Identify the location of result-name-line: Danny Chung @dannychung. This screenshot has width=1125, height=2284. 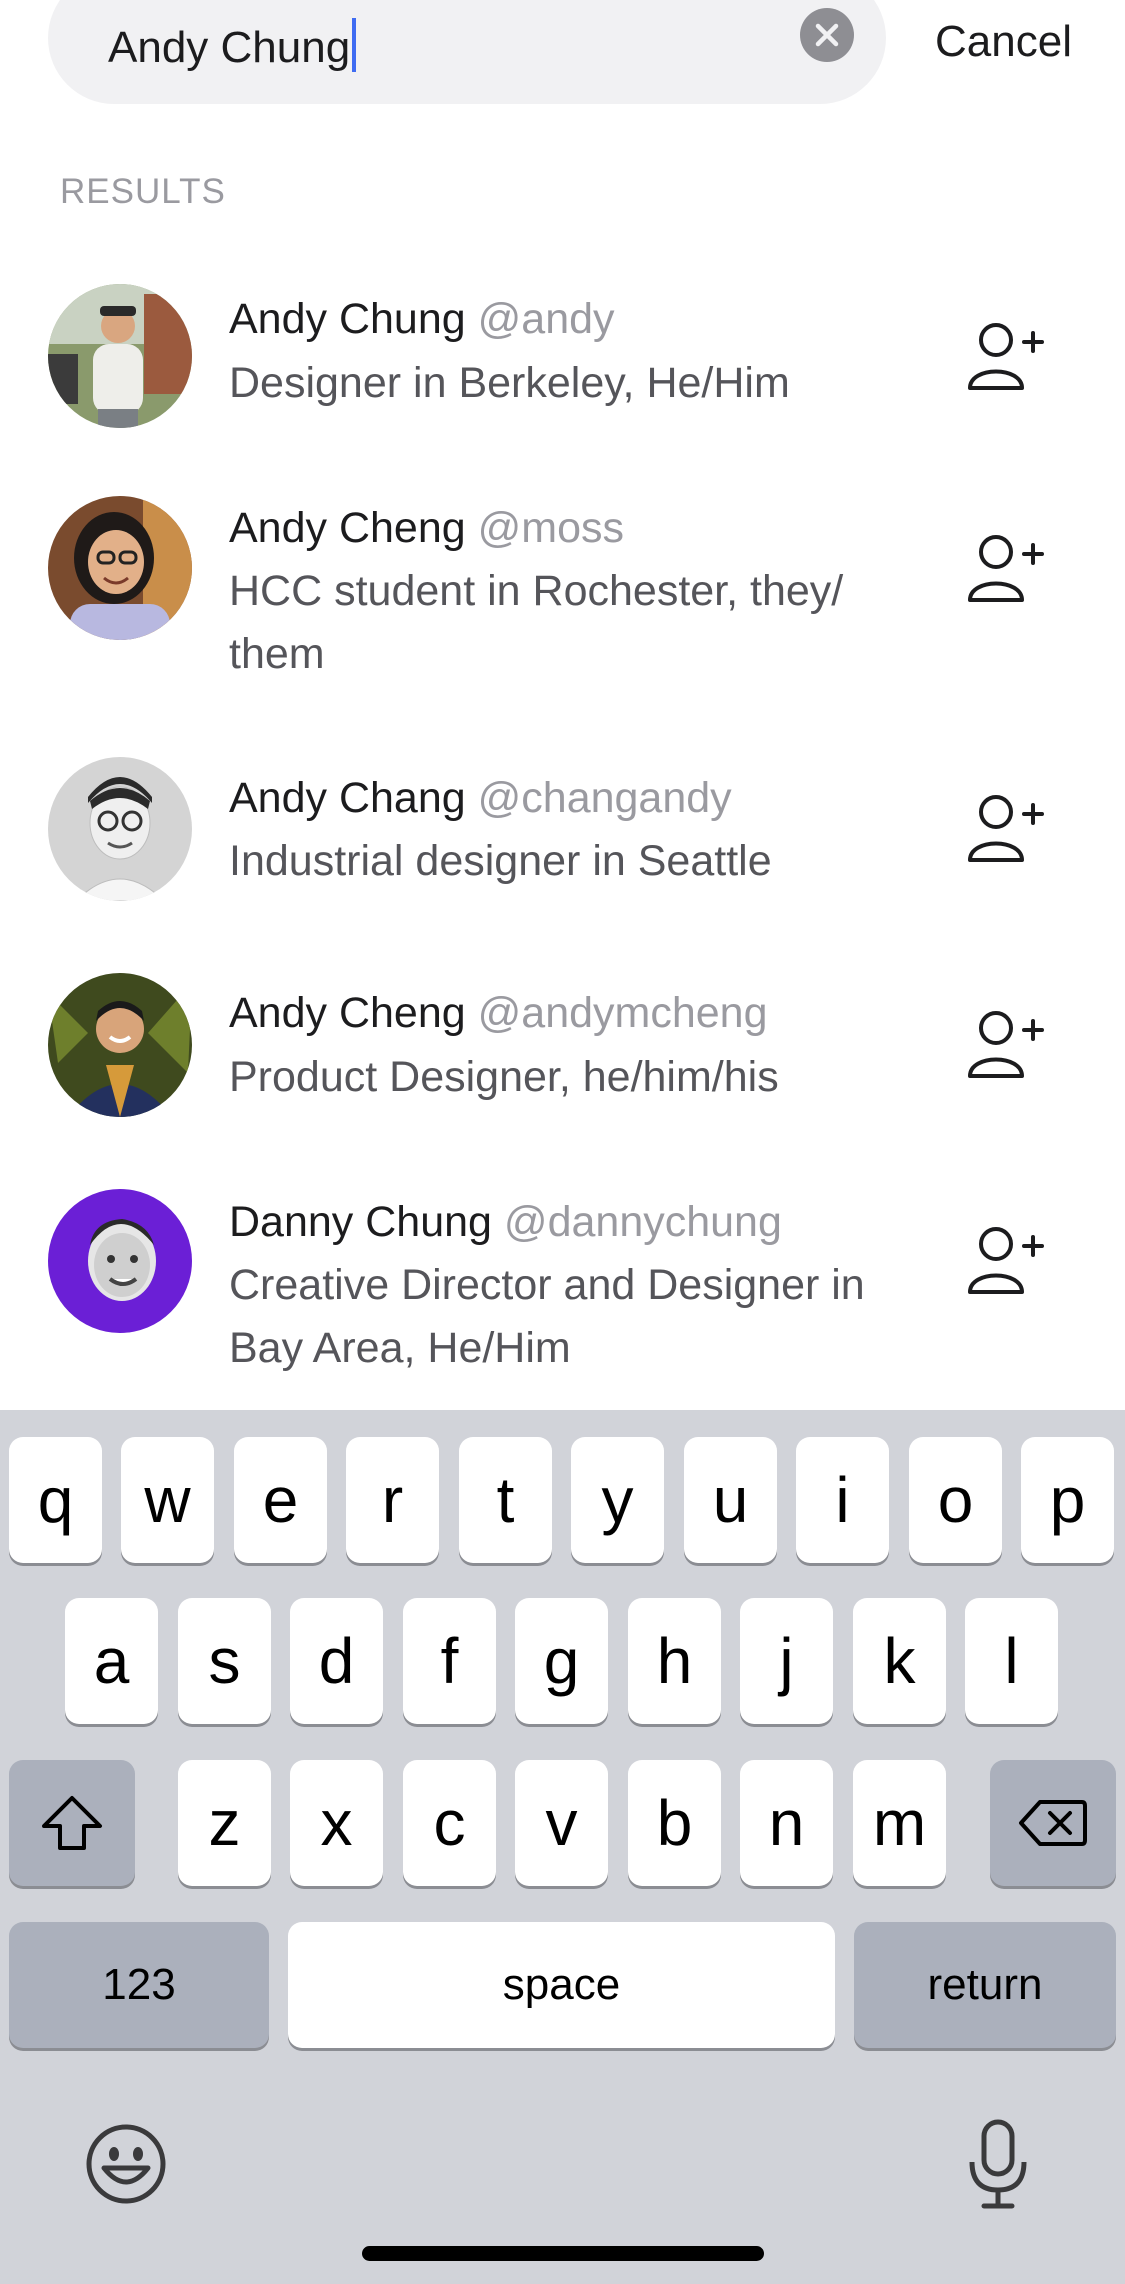
(505, 1222).